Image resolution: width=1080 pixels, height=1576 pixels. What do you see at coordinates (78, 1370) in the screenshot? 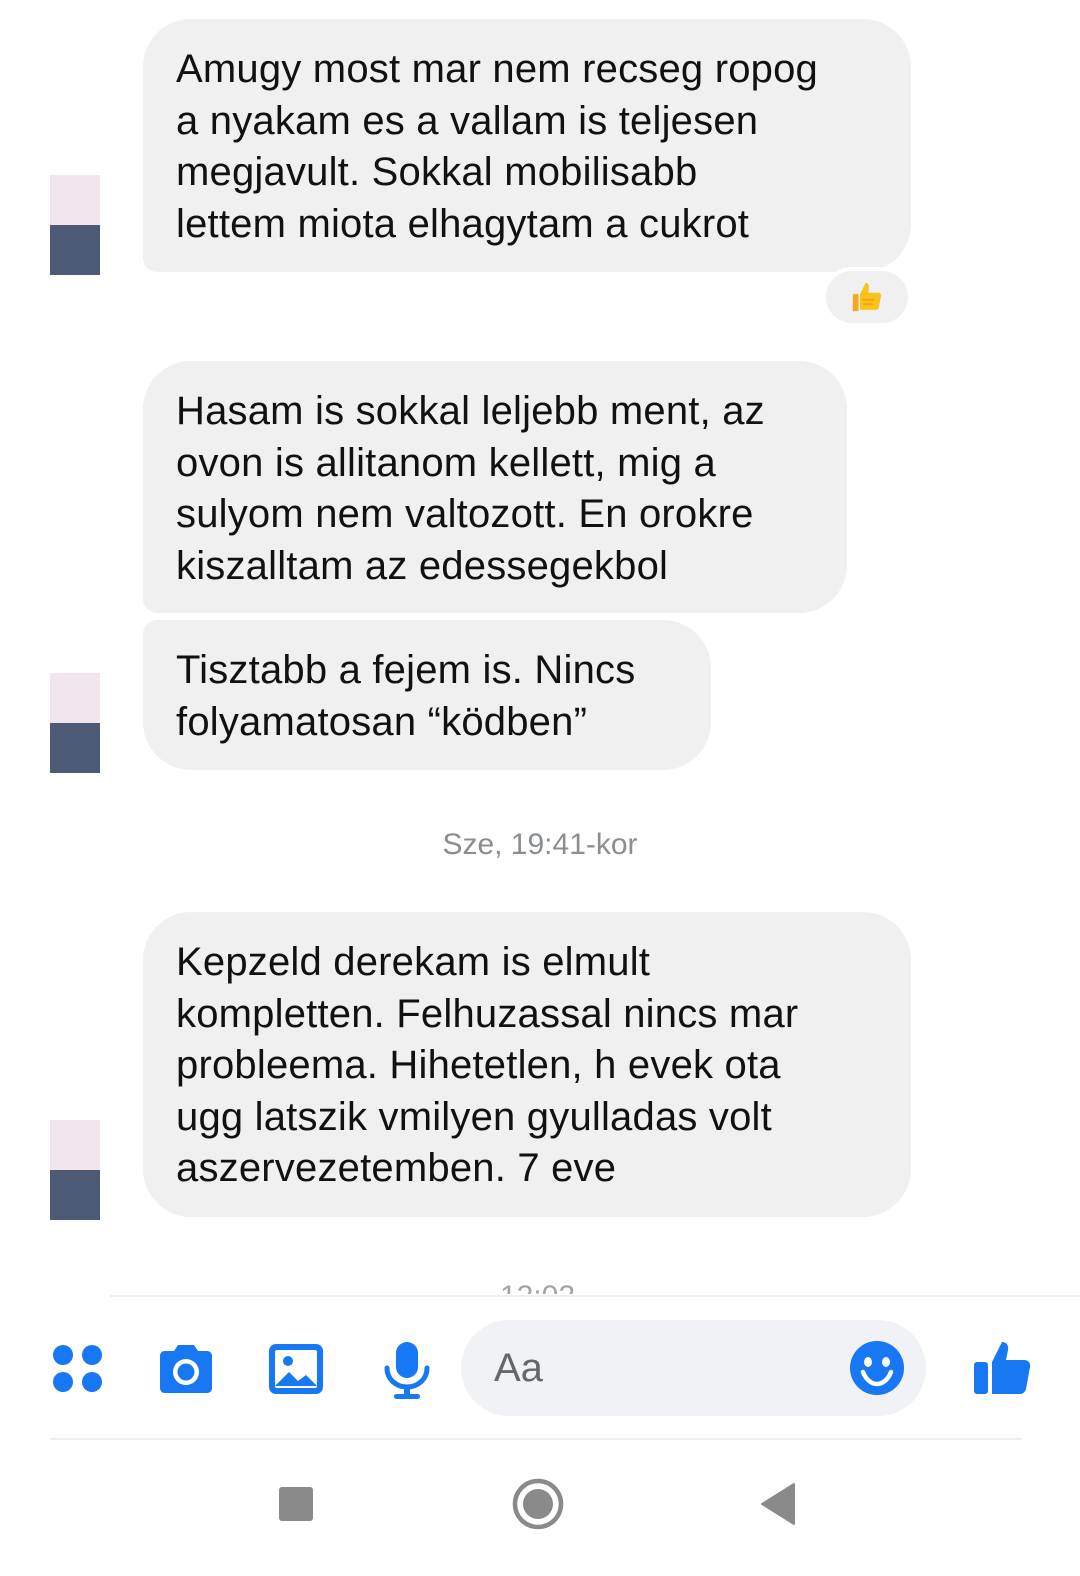
I see `menu-dots-icon` at bounding box center [78, 1370].